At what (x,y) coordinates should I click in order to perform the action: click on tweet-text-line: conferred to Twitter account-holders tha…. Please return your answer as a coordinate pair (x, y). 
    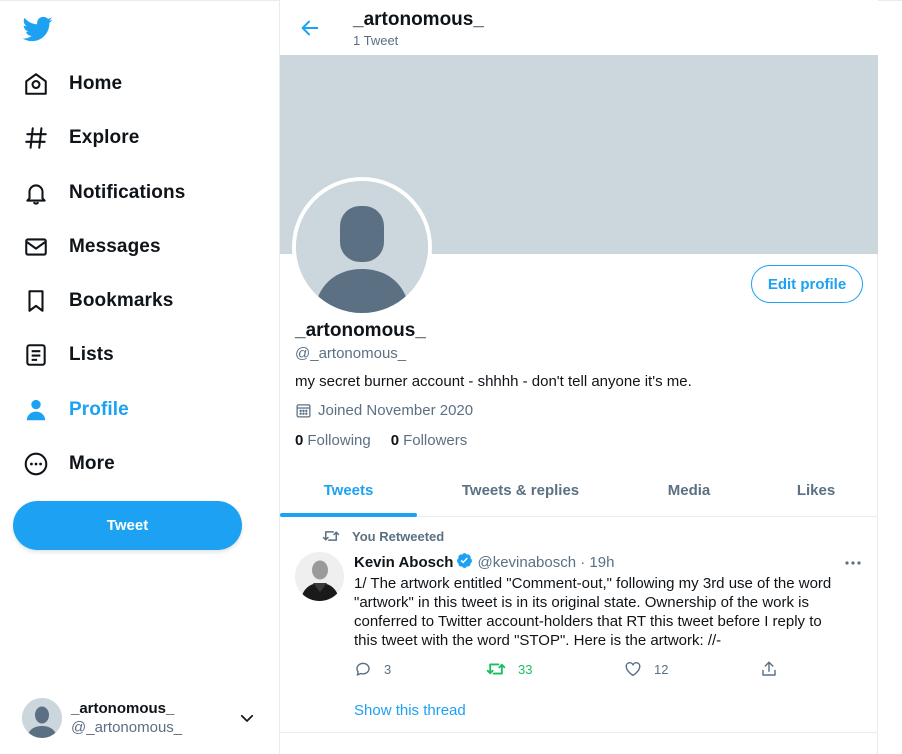
    Looking at the image, I should click on (588, 621).